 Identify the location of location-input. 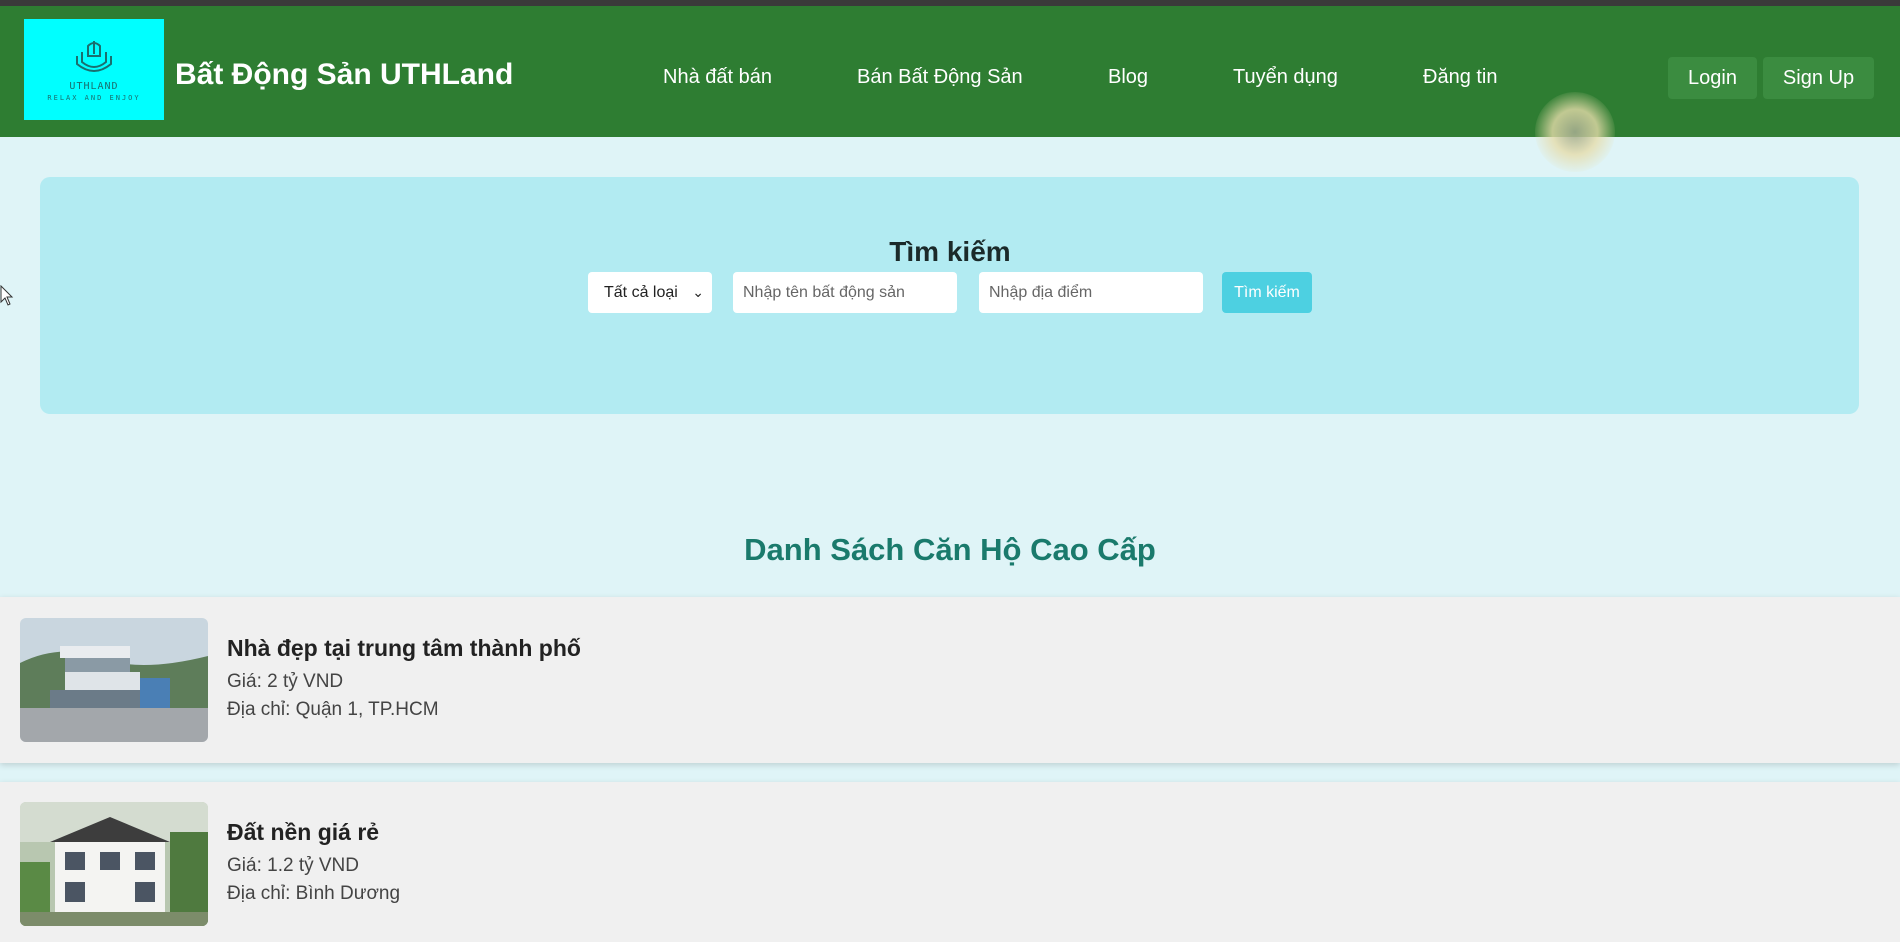
(1091, 292).